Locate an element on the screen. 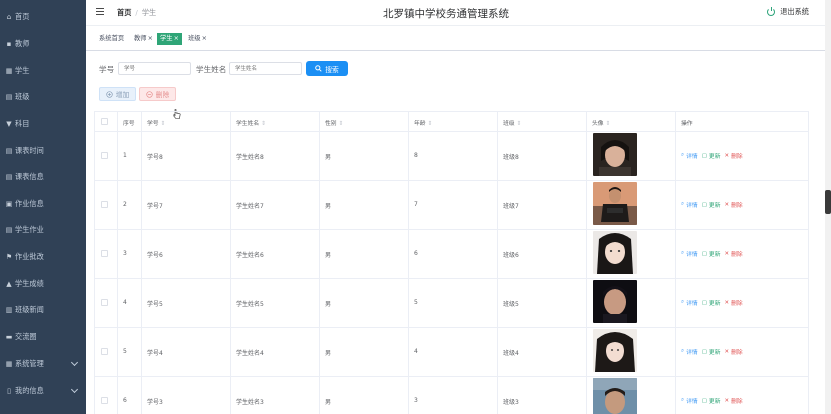 This screenshot has height=414, width=831. row-actions: ⌕ 详情 ▢ 更新 ✕ 删除 is located at coordinates (714, 155).